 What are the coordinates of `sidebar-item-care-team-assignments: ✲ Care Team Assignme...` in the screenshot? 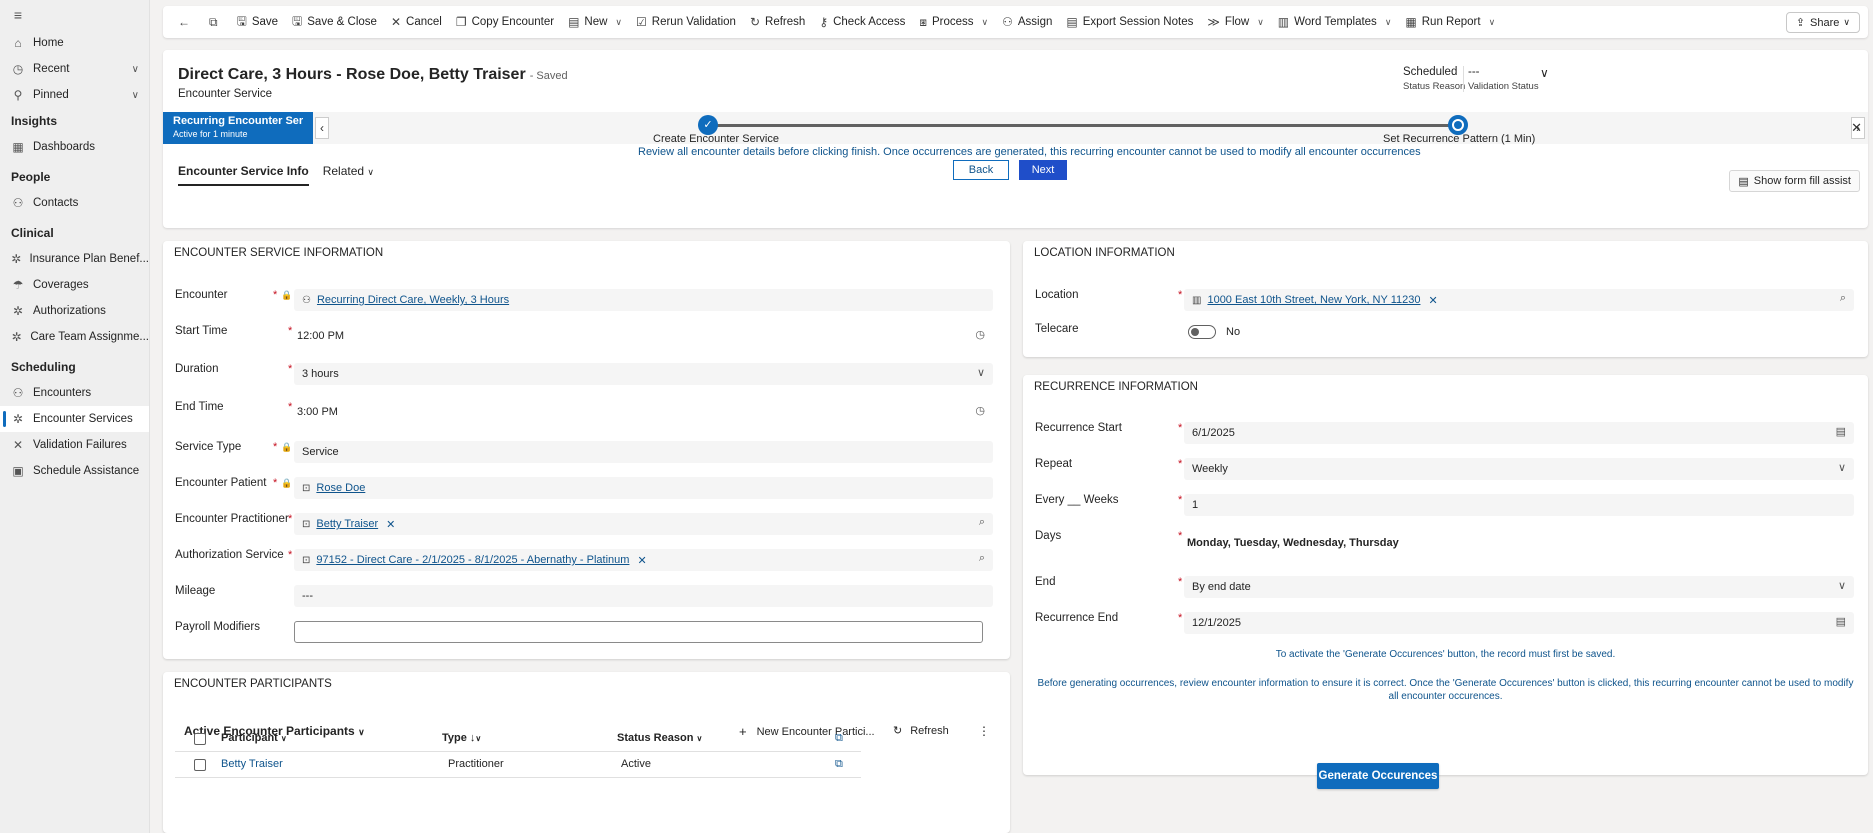 It's located at (74, 337).